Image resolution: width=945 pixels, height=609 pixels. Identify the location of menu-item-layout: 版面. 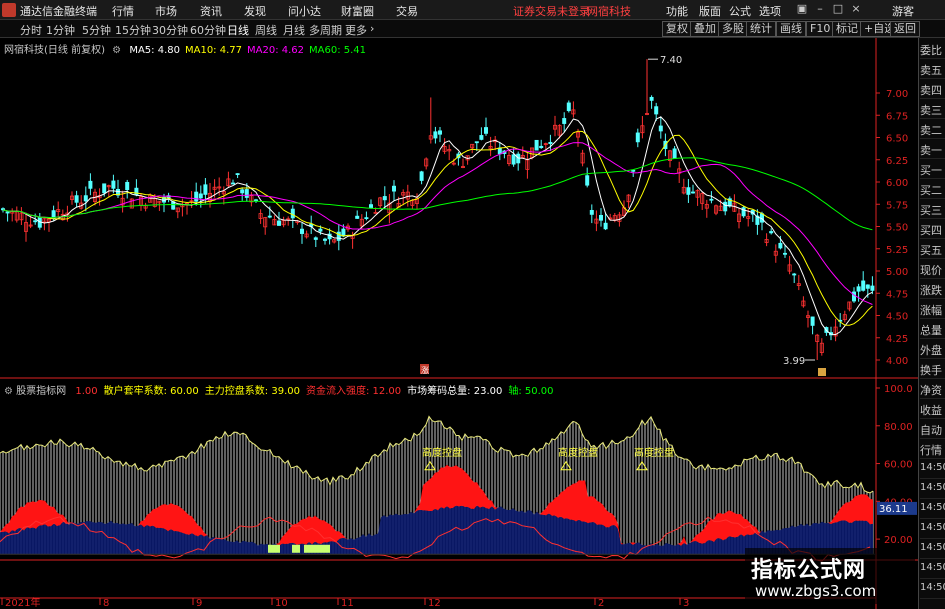
(710, 11).